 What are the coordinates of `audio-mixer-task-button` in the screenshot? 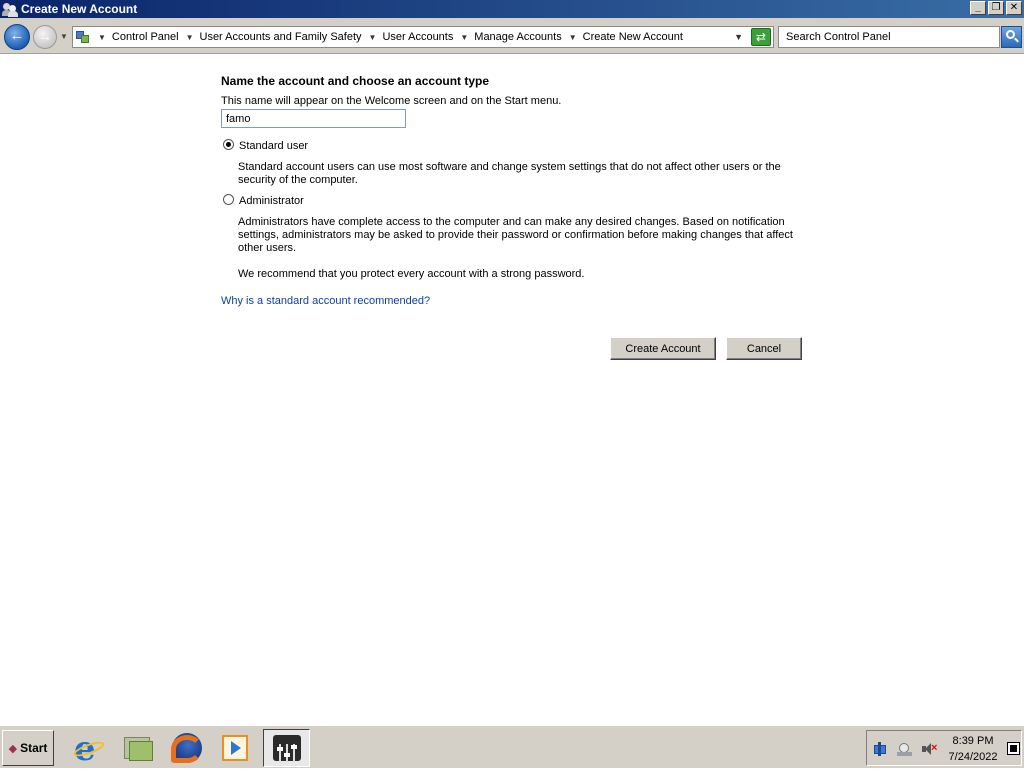 It's located at (286, 748).